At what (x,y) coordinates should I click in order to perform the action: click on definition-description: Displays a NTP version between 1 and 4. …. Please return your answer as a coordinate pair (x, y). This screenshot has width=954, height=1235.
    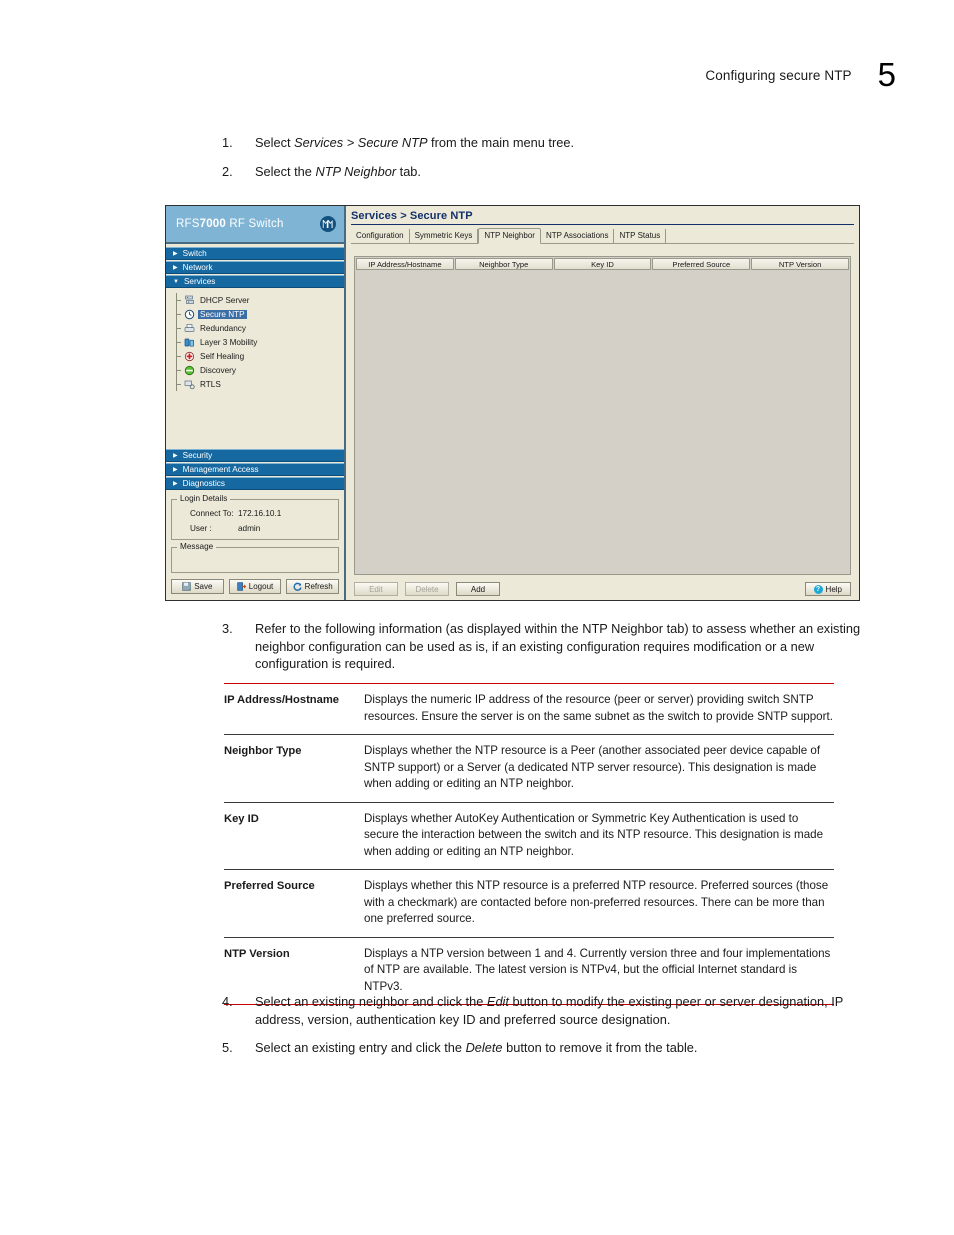
    Looking at the image, I should click on (597, 969).